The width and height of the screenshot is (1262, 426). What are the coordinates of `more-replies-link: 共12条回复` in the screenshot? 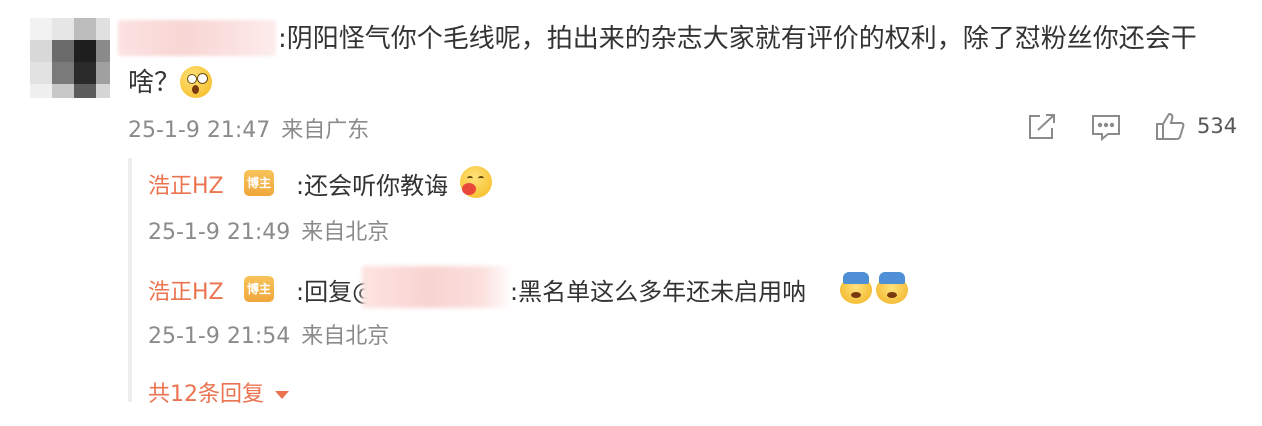 It's located at (218, 392).